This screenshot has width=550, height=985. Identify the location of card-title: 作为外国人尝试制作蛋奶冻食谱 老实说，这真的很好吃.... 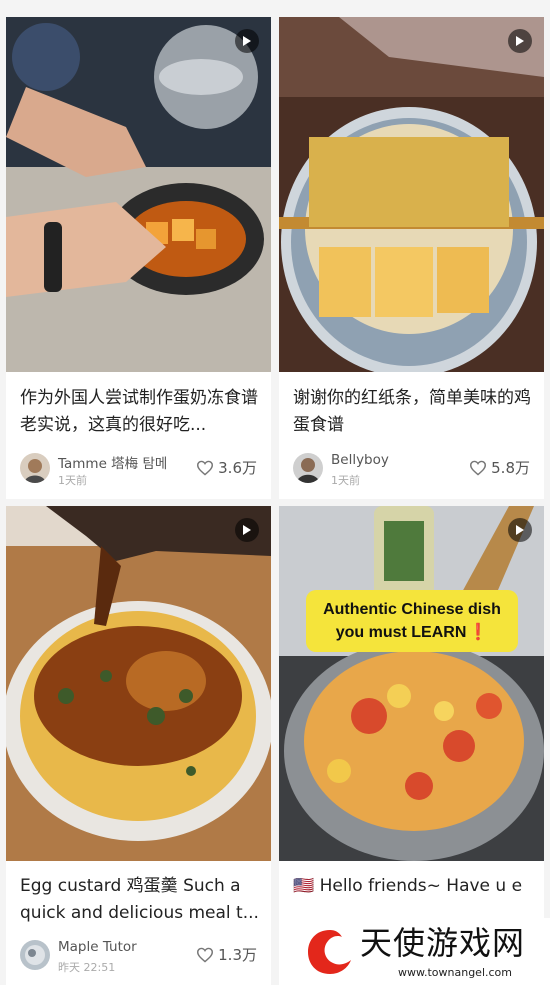
(139, 412).